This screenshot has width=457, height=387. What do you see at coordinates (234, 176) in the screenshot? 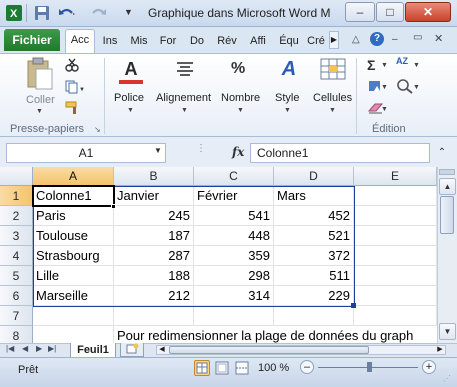
I see `column-header-c: C` at bounding box center [234, 176].